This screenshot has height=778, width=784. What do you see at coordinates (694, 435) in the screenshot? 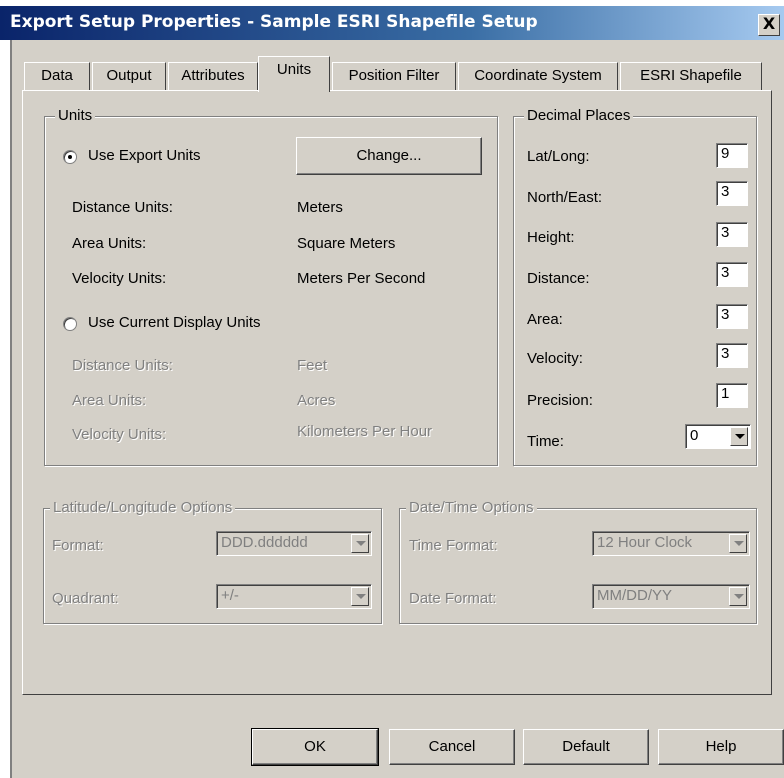
I see `time-select-value: 0` at bounding box center [694, 435].